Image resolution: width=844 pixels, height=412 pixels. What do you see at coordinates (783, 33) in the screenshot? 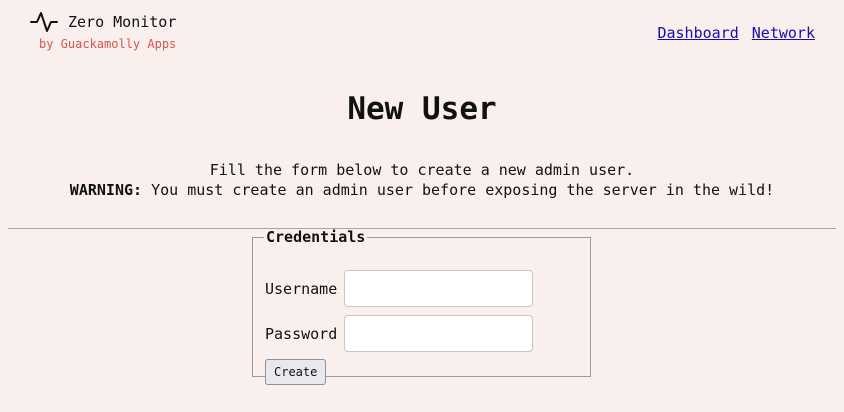
I see `nav-link-network: Network` at bounding box center [783, 33].